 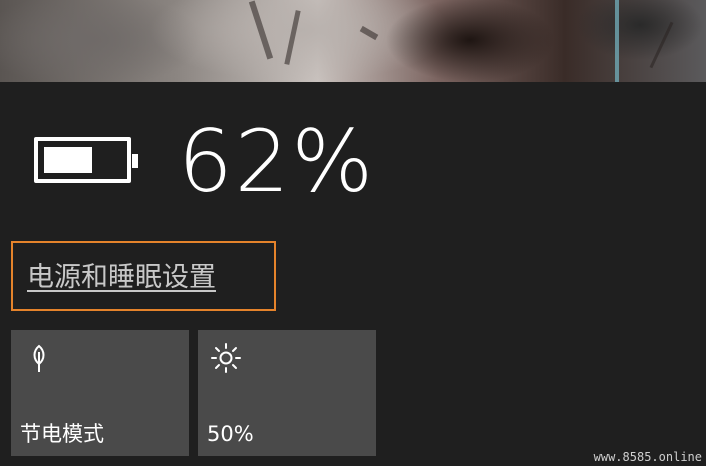 I want to click on brightness-tile: 50%, so click(x=287, y=393).